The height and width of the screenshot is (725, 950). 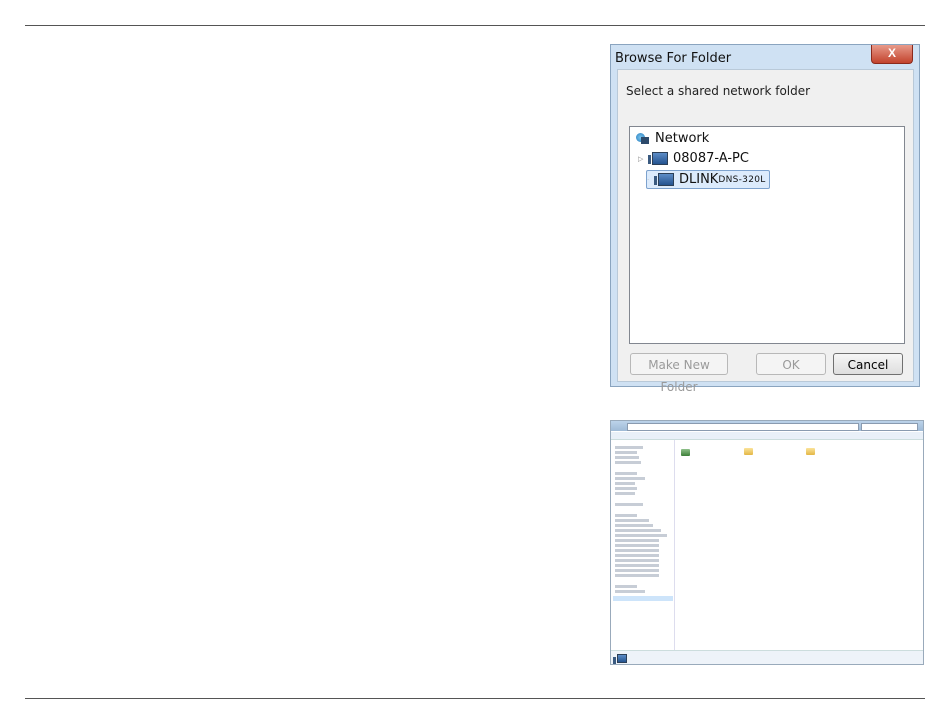 What do you see at coordinates (475, 25) in the screenshot?
I see `top-rule` at bounding box center [475, 25].